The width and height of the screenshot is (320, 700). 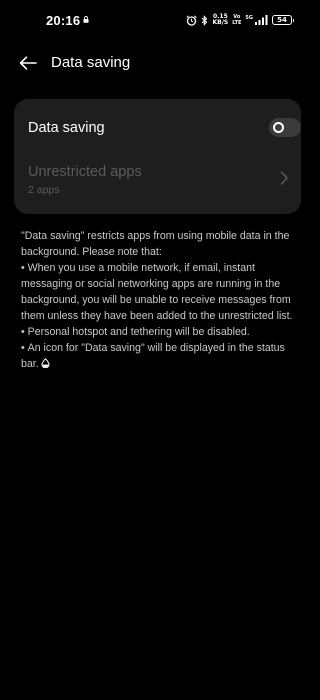 I want to click on battery-level: 54, so click(x=282, y=20).